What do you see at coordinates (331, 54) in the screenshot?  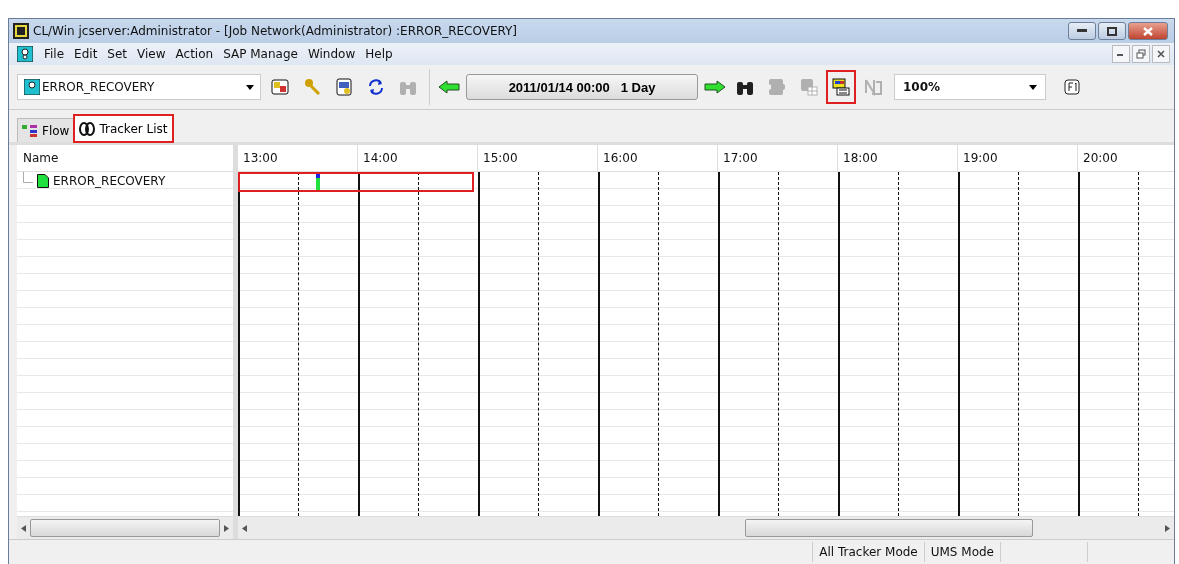 I see `menu-item: Window` at bounding box center [331, 54].